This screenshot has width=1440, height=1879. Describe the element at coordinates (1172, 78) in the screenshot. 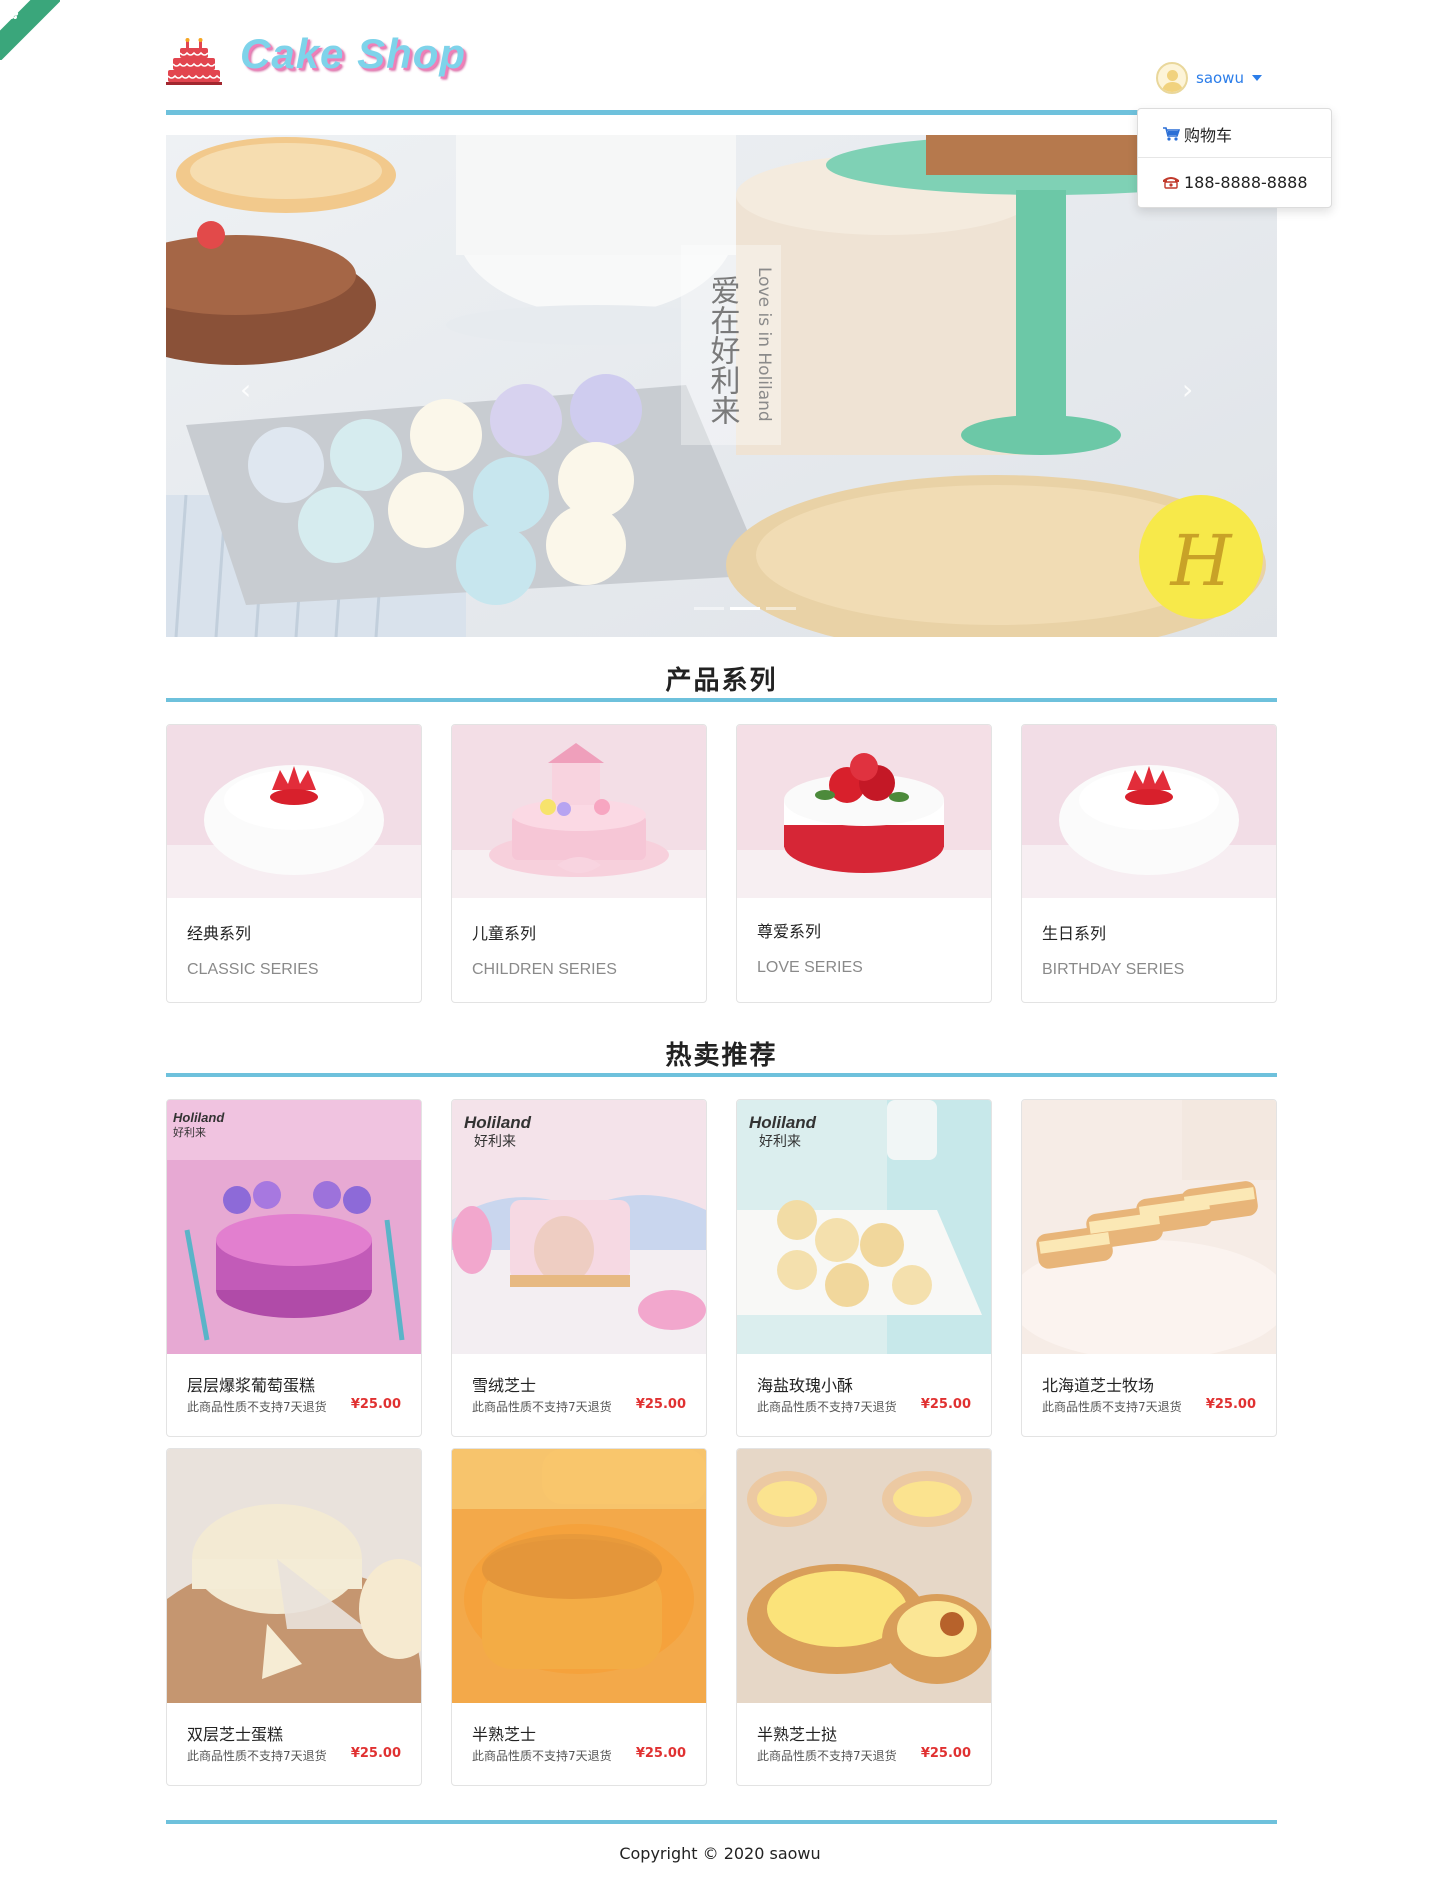

I see `avatar` at that location.